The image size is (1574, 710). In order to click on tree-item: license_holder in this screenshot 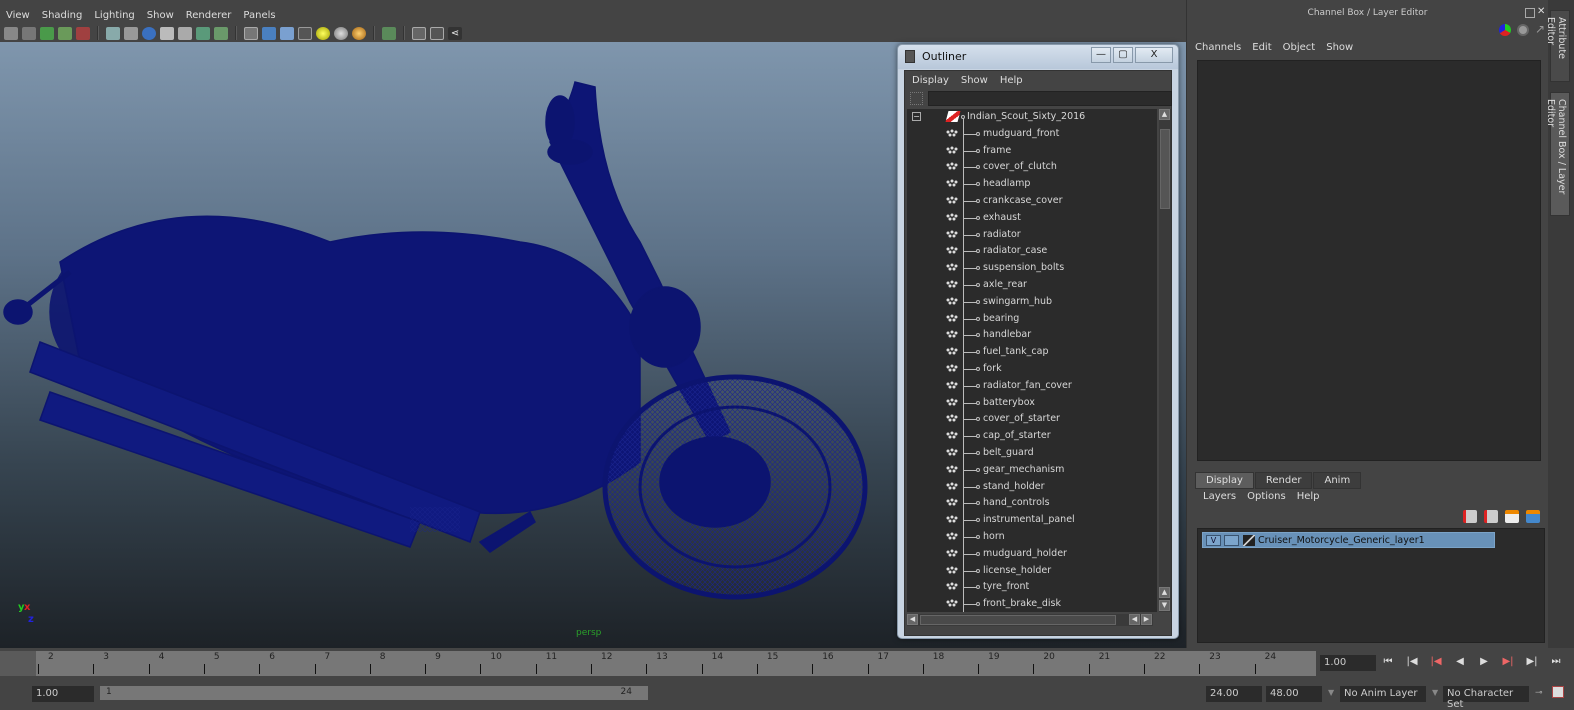, I will do `click(1032, 571)`.